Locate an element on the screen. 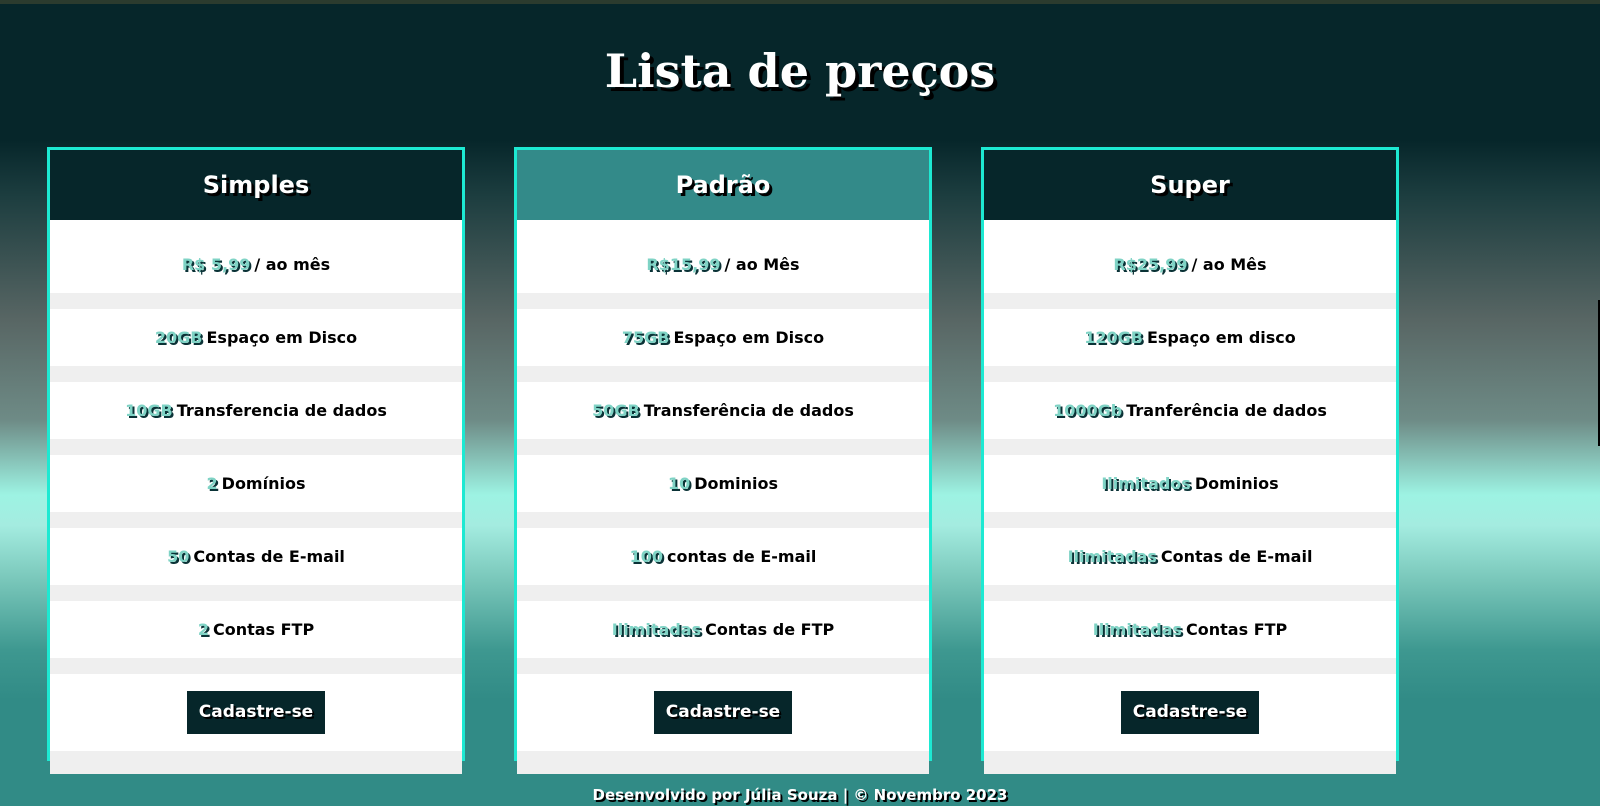 This screenshot has height=806, width=1600. ftp-row: Ilimitadas Contas de FTP is located at coordinates (723, 629).